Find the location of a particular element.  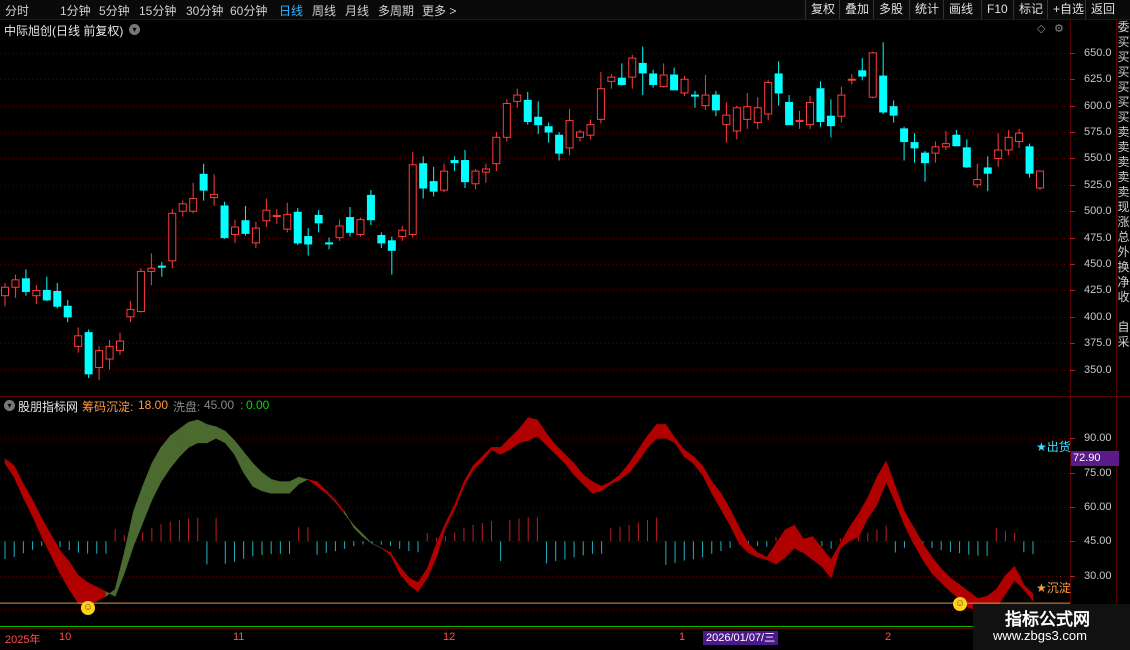

time-label-feb: 2 is located at coordinates (888, 637).